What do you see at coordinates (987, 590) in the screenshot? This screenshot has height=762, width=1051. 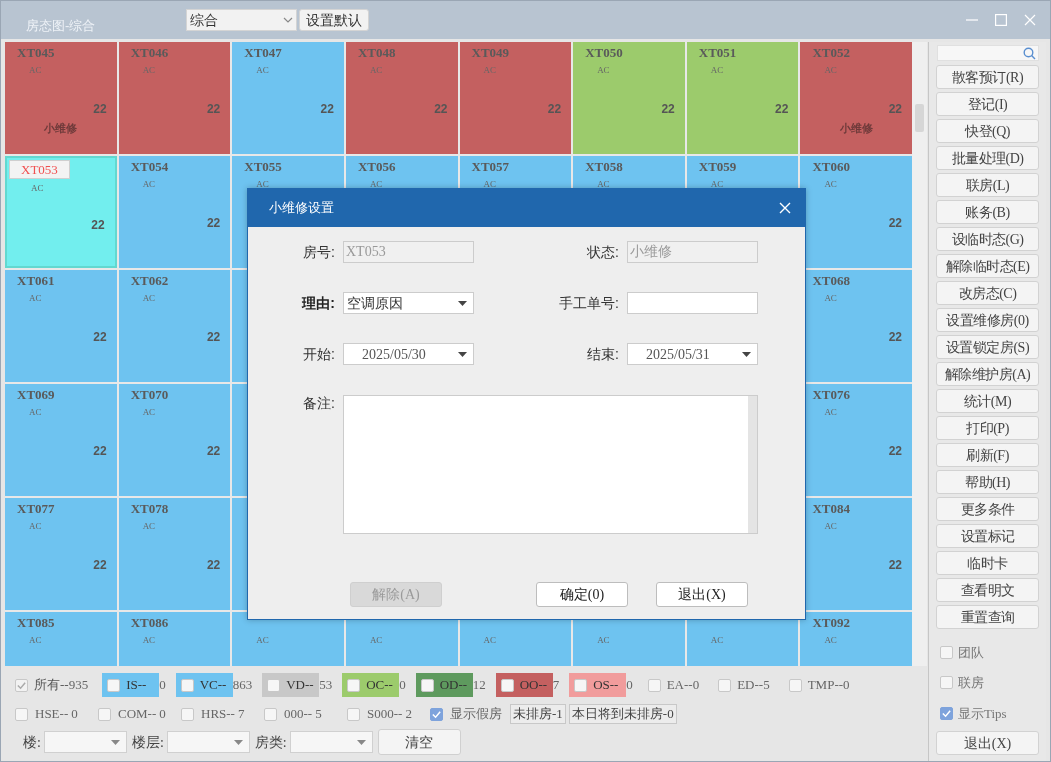 I see `side-button: 查看明文` at bounding box center [987, 590].